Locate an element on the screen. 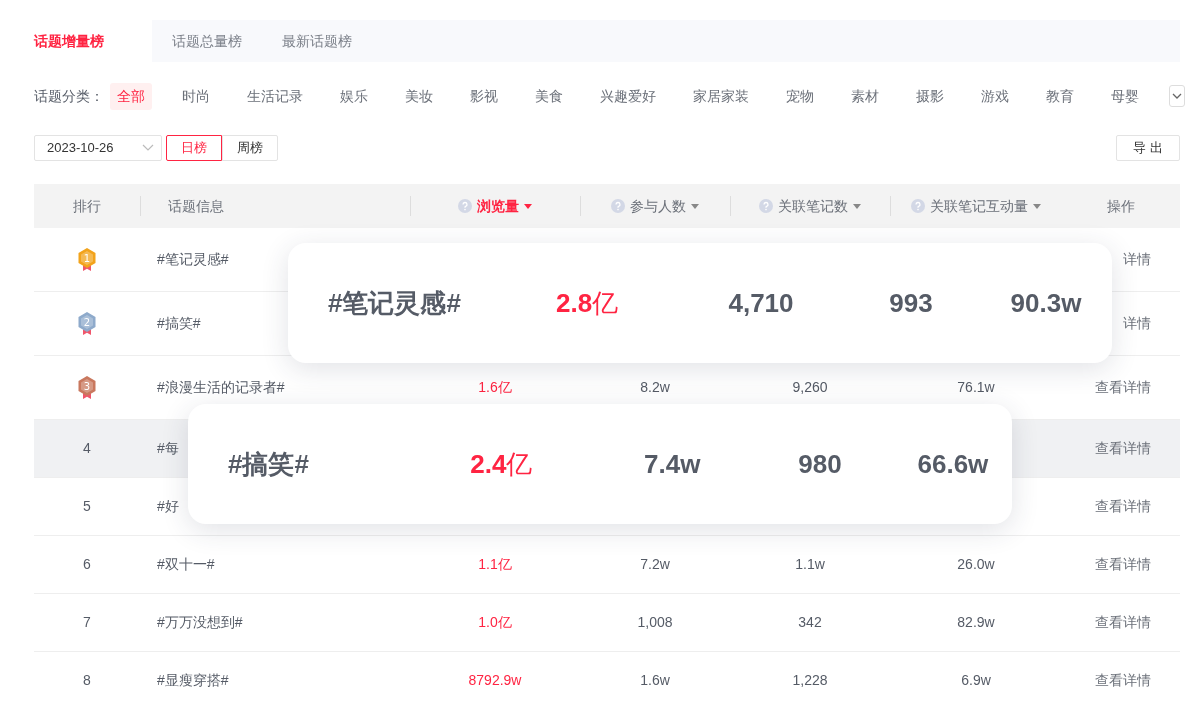 This screenshot has width=1200, height=720. table-cell: 8.2w is located at coordinates (655, 387).